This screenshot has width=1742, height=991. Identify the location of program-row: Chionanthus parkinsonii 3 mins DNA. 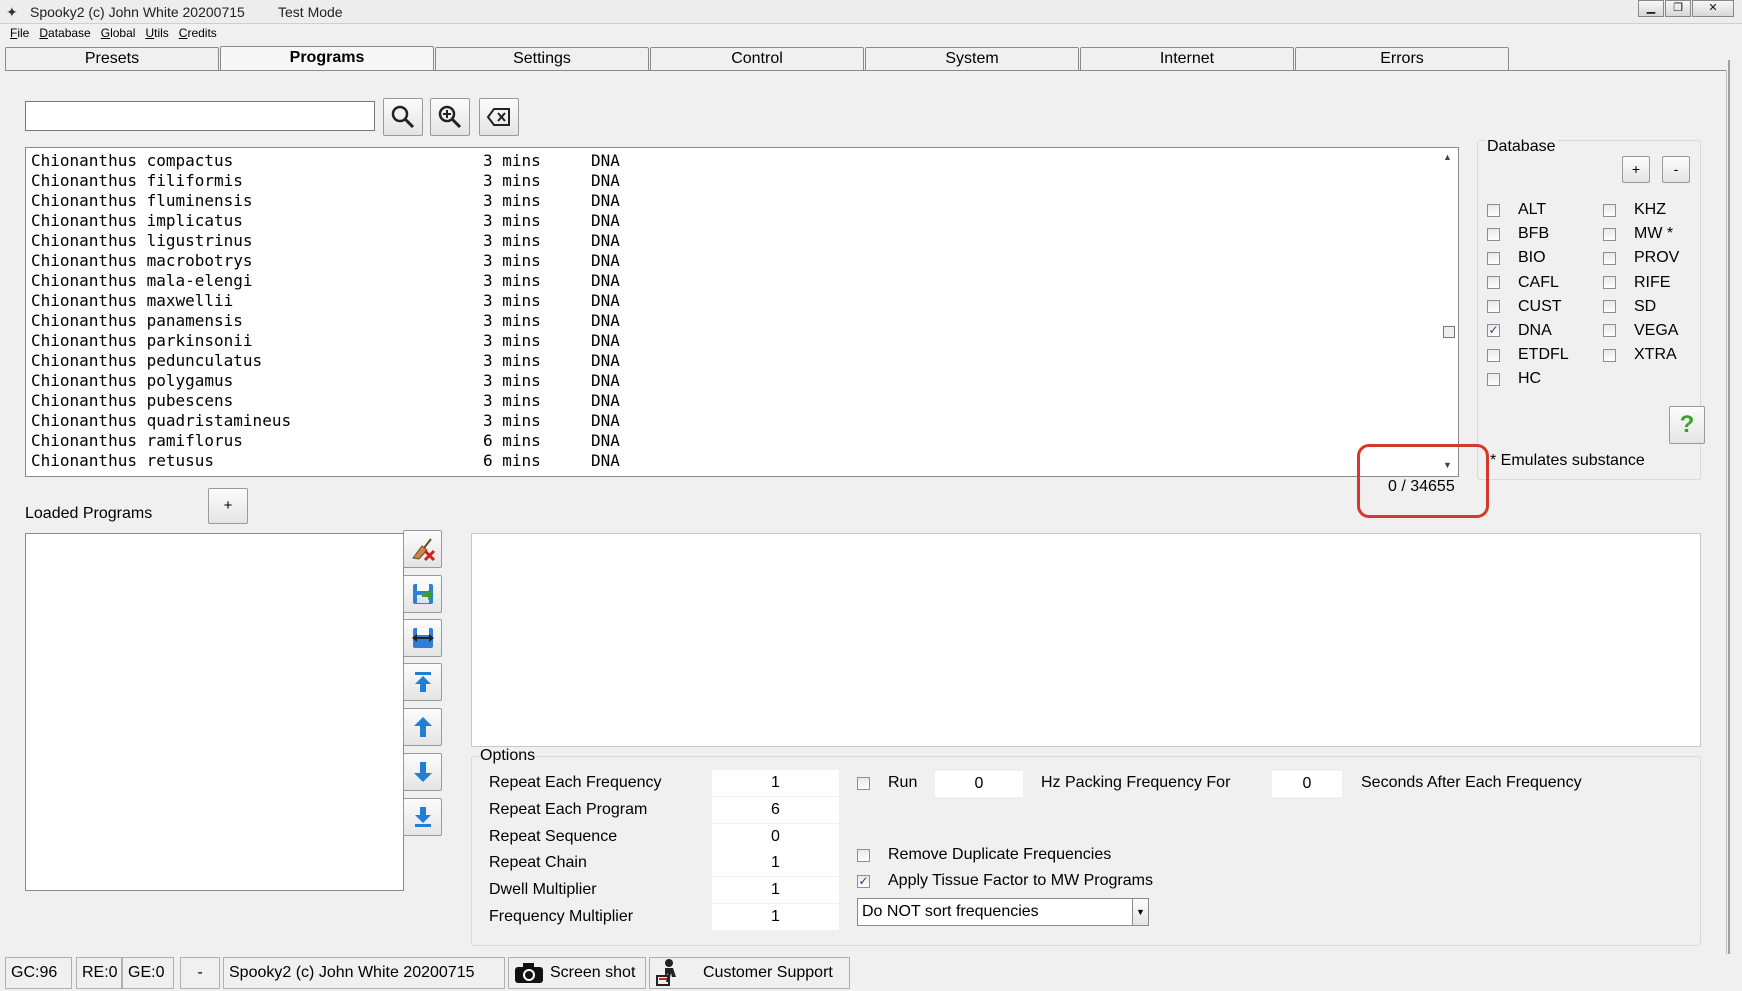
(631, 341).